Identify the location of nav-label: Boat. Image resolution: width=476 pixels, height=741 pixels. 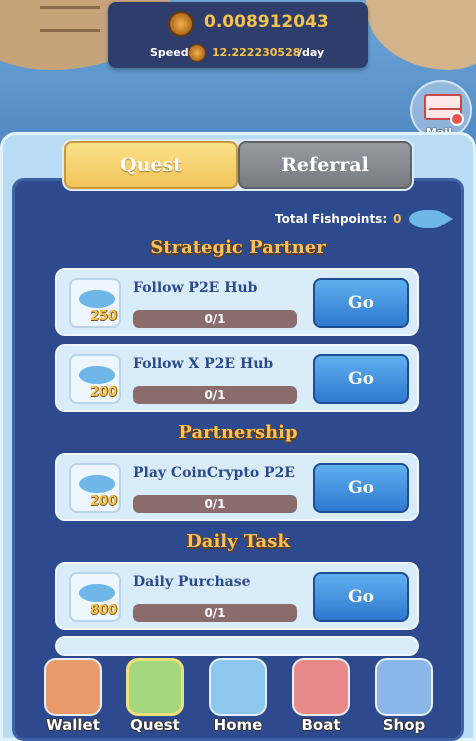
(321, 725).